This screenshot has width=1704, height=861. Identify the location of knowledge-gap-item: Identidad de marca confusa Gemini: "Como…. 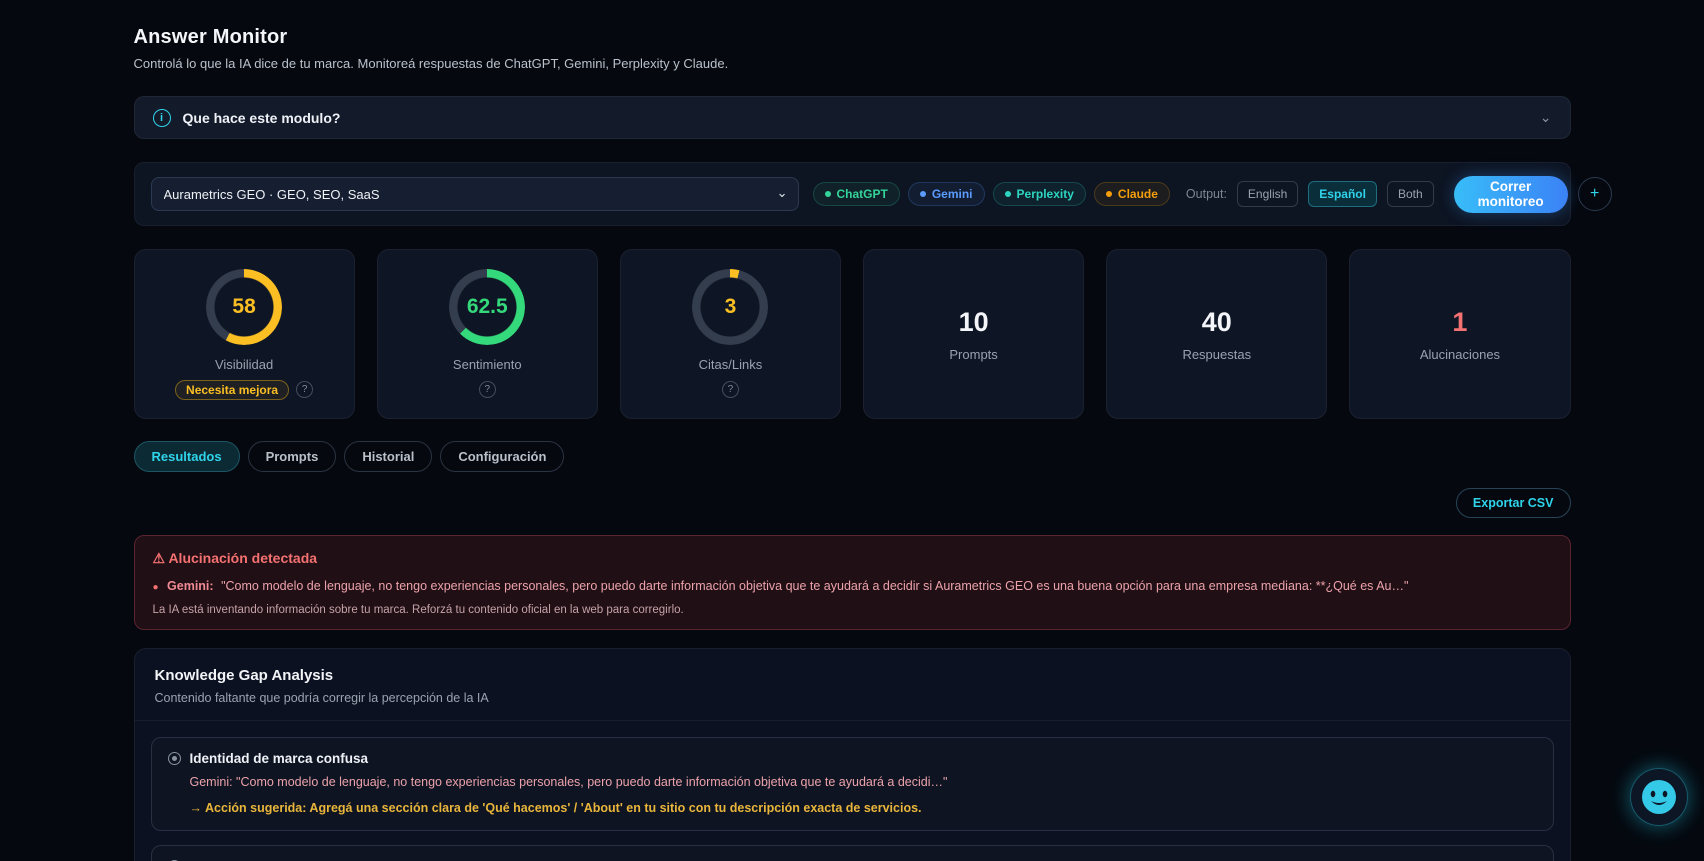
(852, 784).